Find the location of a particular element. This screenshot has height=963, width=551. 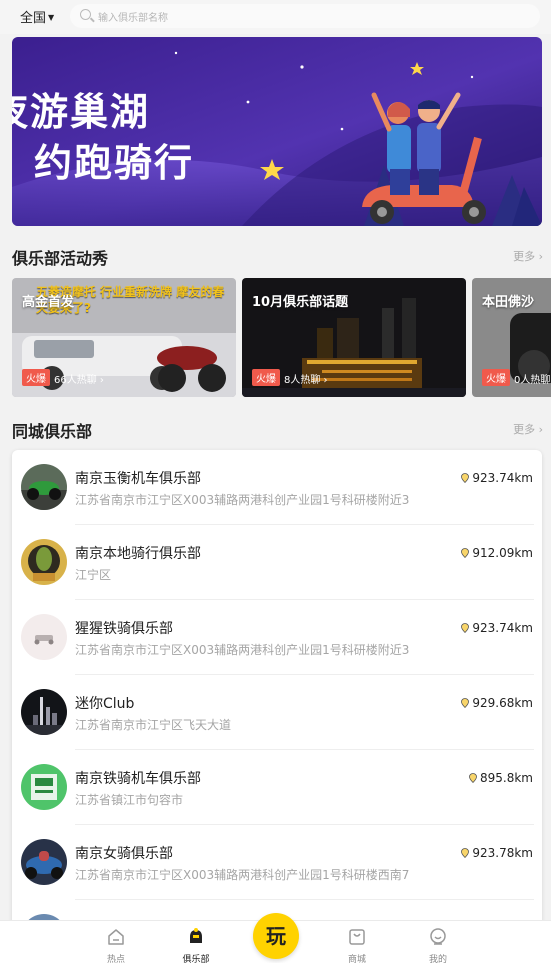

city-selector: 全国 ▼ is located at coordinates (37, 16).